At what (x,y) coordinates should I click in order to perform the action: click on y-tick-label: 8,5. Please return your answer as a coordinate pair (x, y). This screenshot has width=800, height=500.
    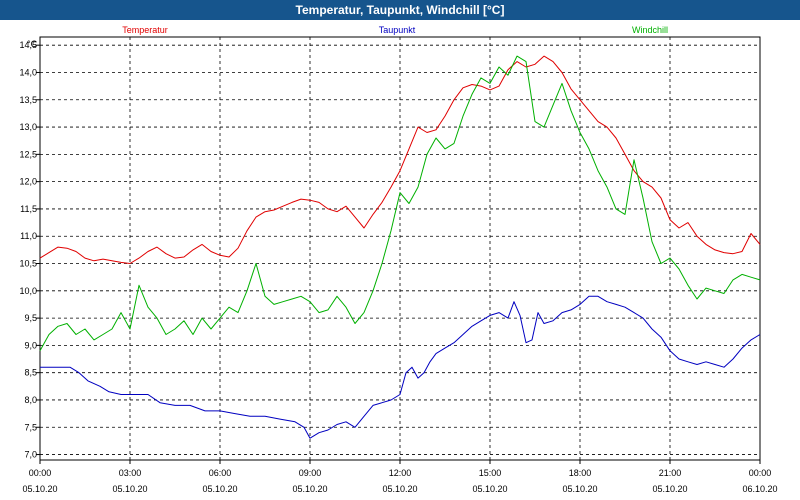
    Looking at the image, I should click on (30, 373).